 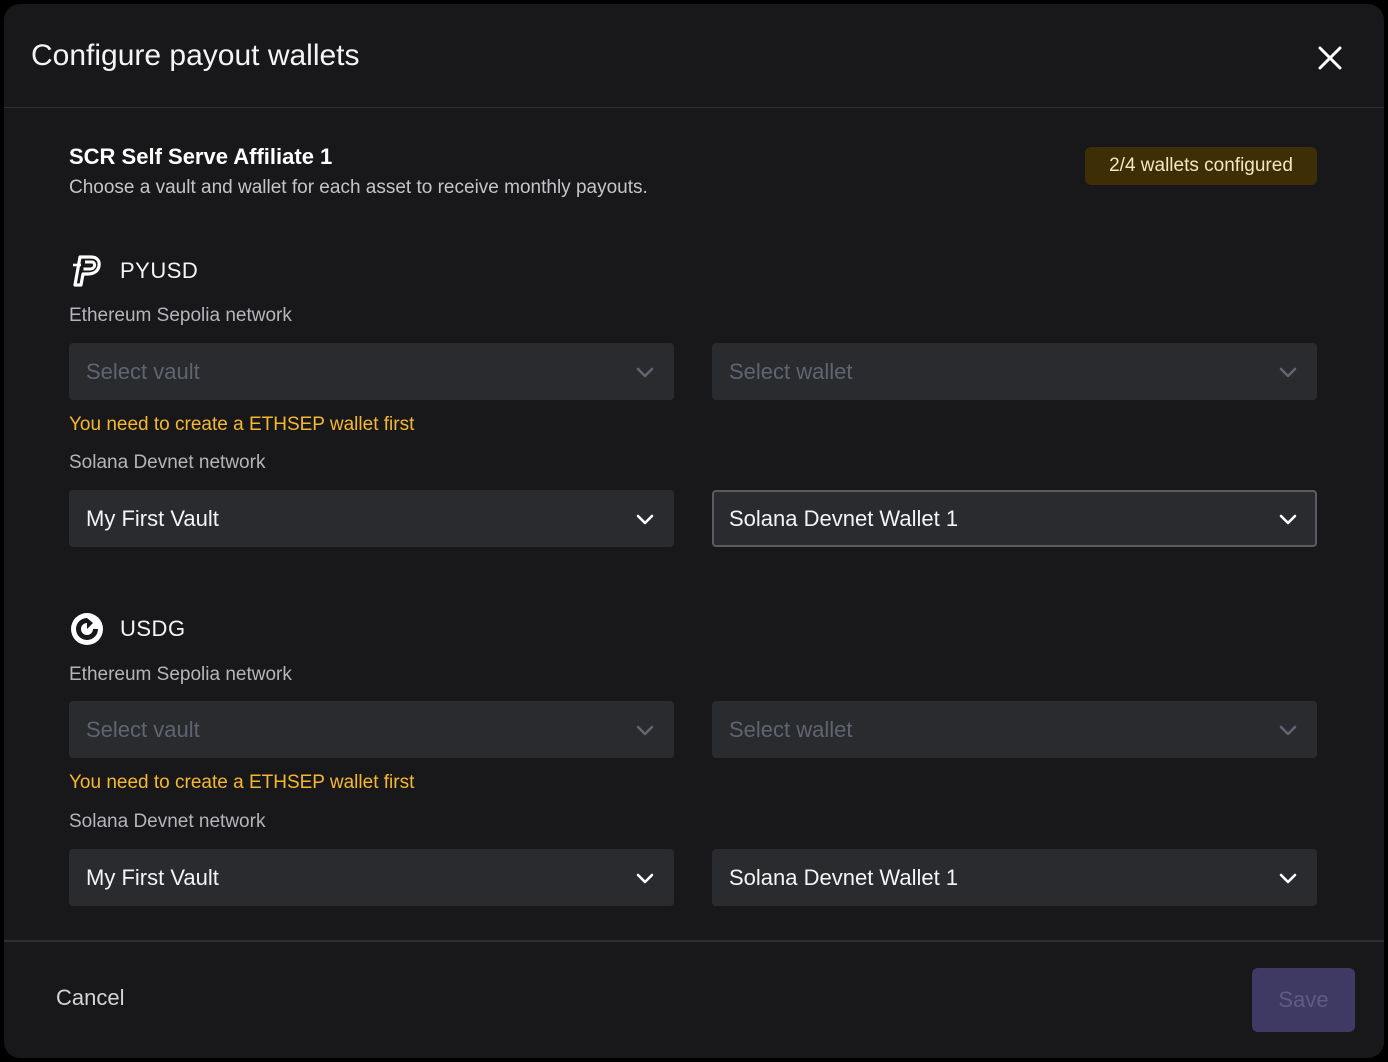 What do you see at coordinates (87, 271) in the screenshot?
I see `pyusd-icon` at bounding box center [87, 271].